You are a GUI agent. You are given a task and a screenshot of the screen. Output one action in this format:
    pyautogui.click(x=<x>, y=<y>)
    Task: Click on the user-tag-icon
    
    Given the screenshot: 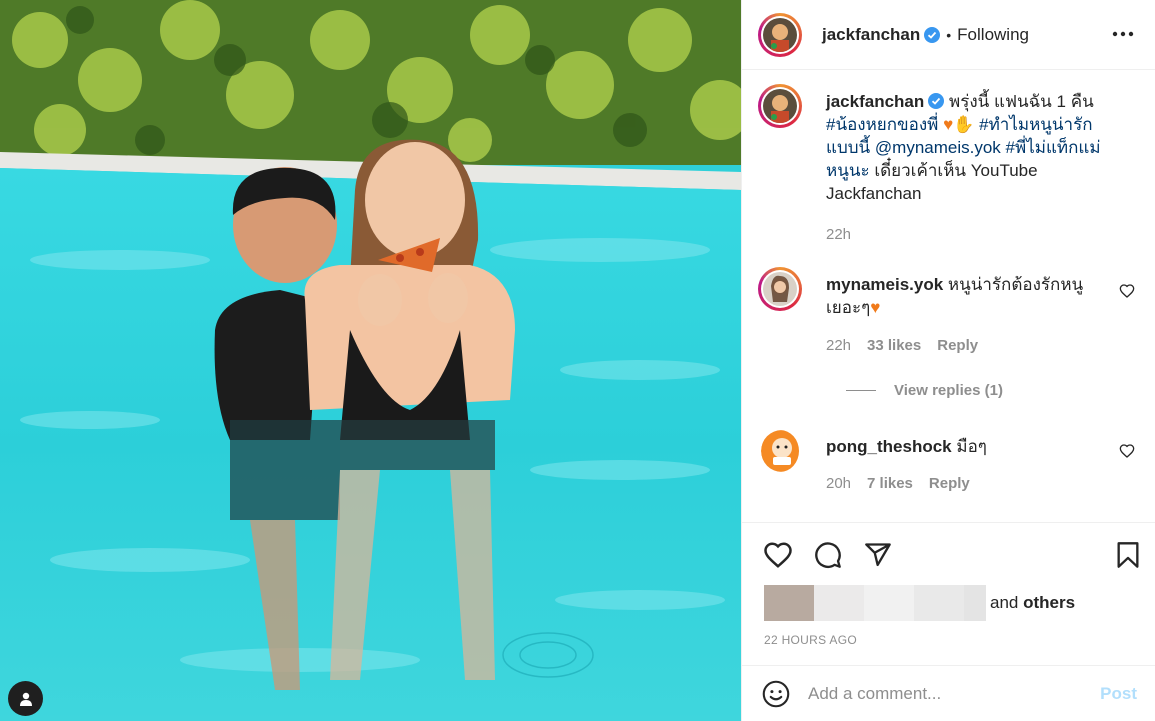 What is the action you would take?
    pyautogui.click(x=25, y=698)
    